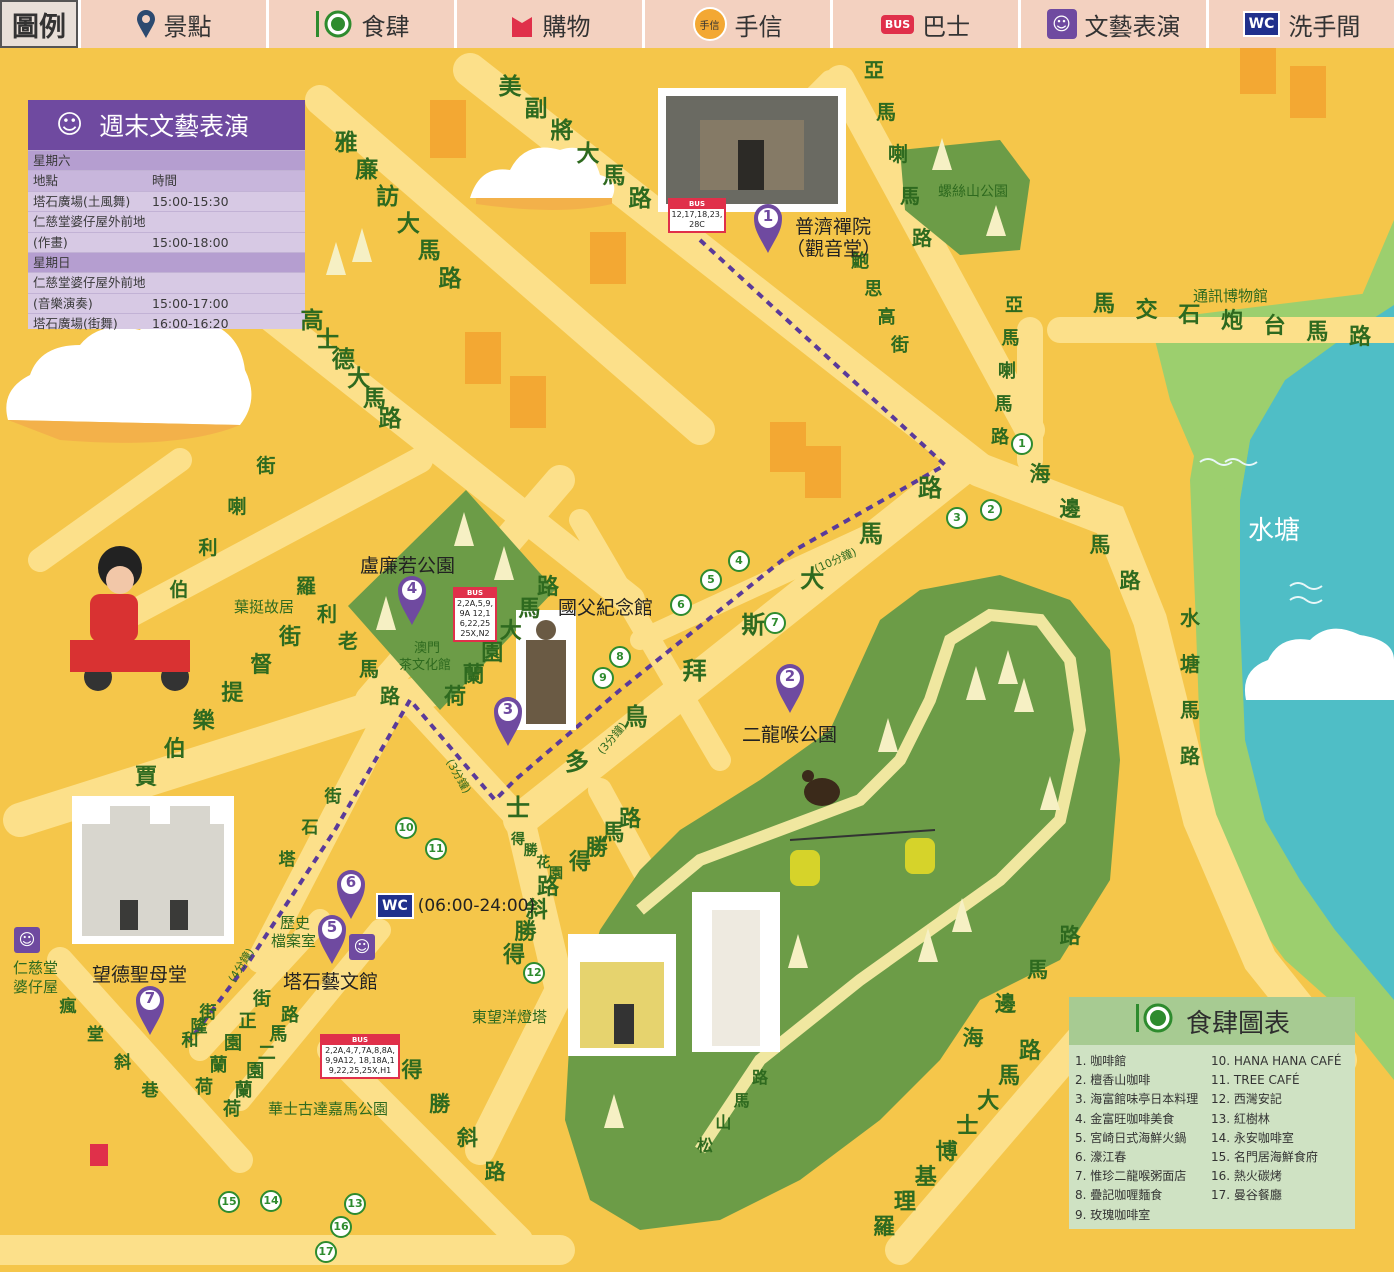 This screenshot has height=1272, width=1394. What do you see at coordinates (187, 26) in the screenshot?
I see `legend-scenic-spot-label: 景點` at bounding box center [187, 26].